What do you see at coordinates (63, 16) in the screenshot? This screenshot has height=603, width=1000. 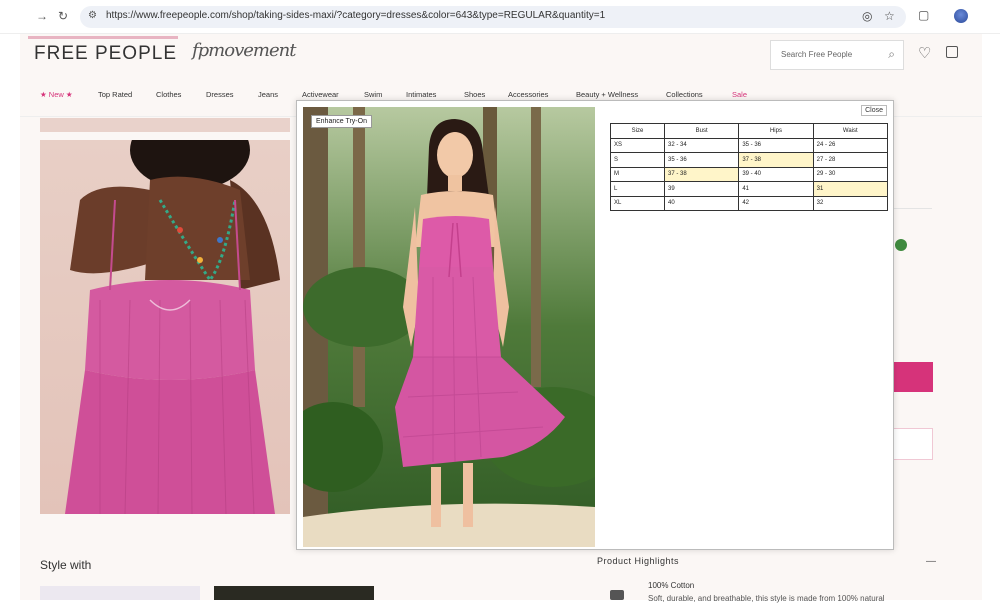 I see `reload-icon: ↻` at bounding box center [63, 16].